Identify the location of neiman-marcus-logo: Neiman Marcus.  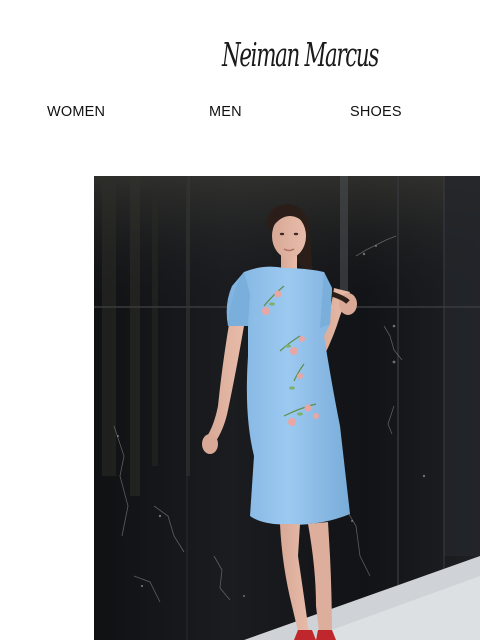
(301, 53).